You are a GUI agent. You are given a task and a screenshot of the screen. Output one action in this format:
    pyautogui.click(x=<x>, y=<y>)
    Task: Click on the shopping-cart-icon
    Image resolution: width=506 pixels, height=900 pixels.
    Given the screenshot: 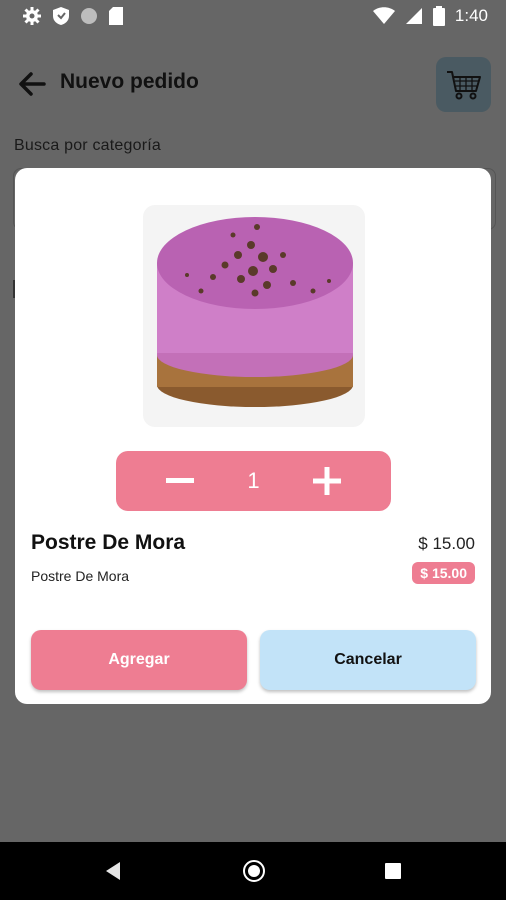 What is the action you would take?
    pyautogui.click(x=463, y=84)
    